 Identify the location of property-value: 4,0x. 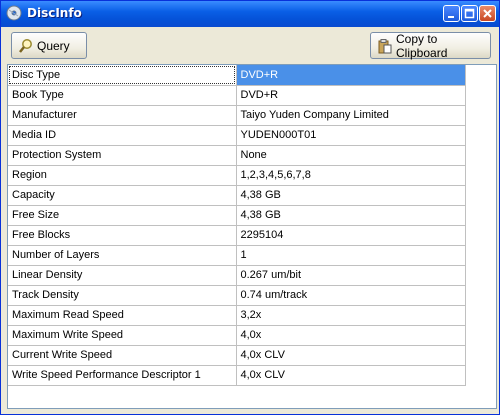
(351, 335).